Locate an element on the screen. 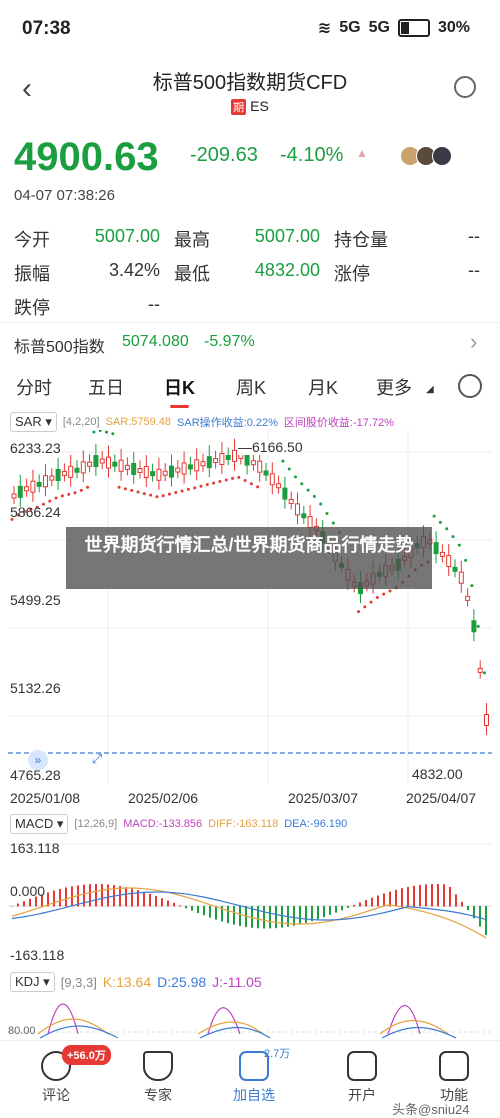 The image size is (500, 1118). tab-daily-k: 日K is located at coordinates (179, 391).